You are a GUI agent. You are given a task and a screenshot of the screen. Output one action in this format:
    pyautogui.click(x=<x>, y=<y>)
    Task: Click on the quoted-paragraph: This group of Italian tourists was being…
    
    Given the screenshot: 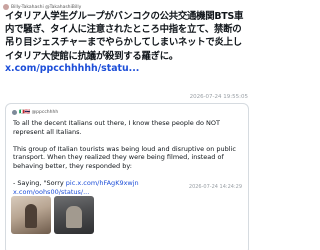 What is the action you would take?
    pyautogui.click(x=124, y=157)
    